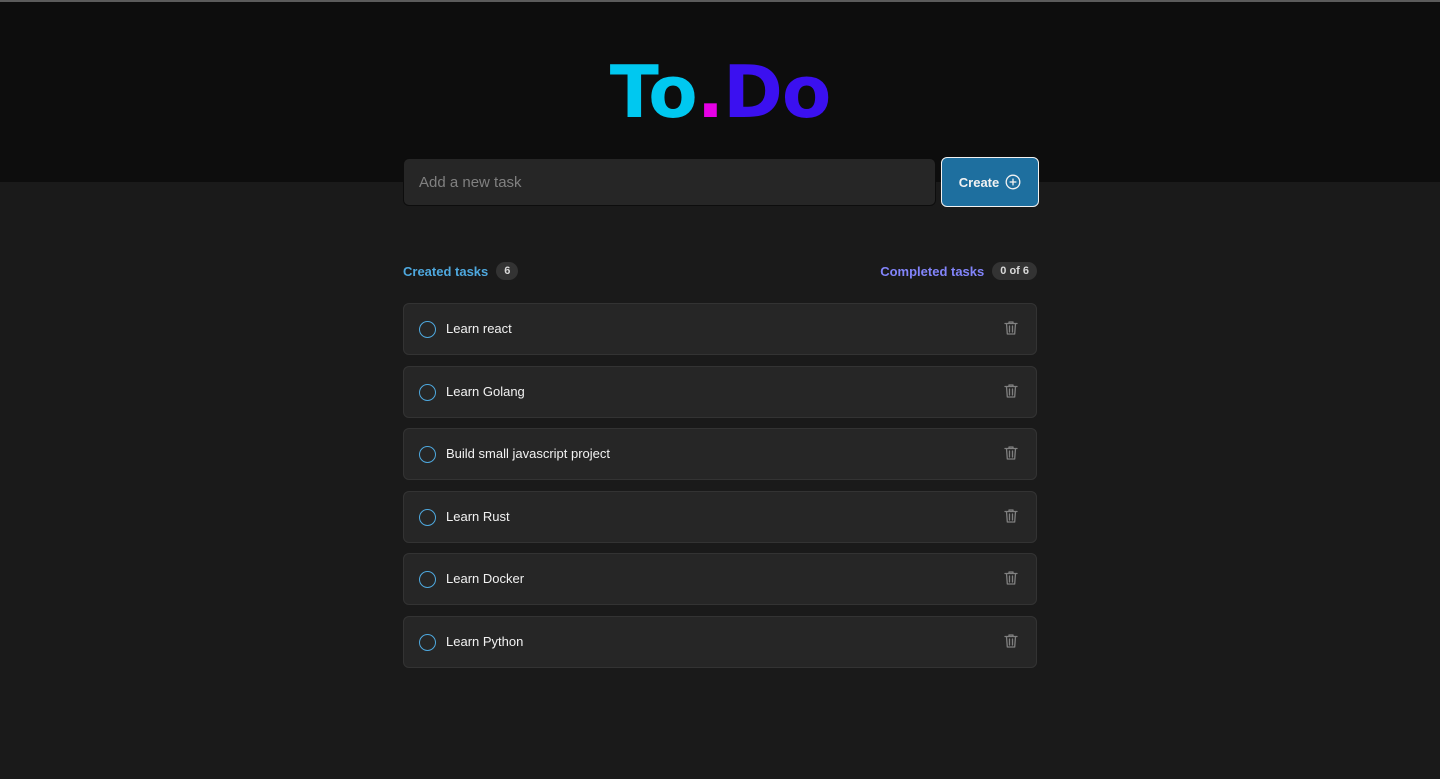 Image resolution: width=1440 pixels, height=779 pixels. I want to click on task-item: Build small javascript project, so click(720, 454).